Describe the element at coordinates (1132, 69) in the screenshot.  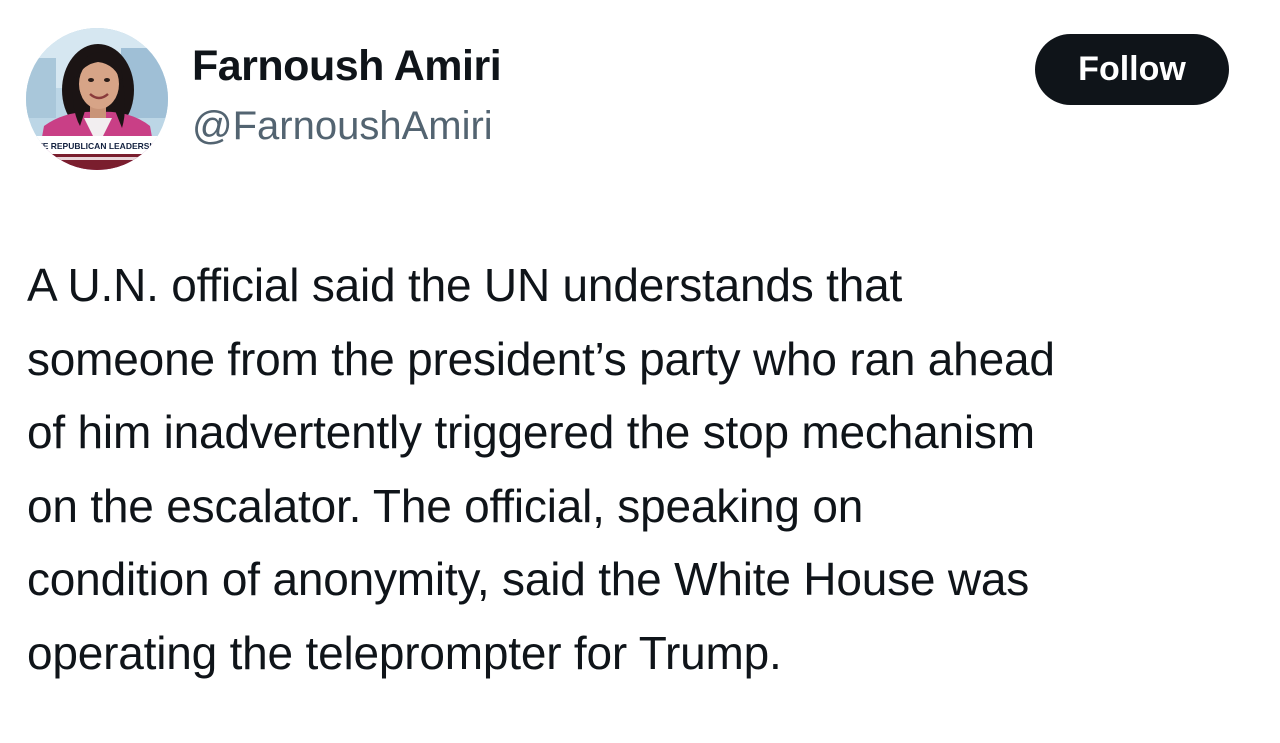
I see `follow-button: Follow` at that location.